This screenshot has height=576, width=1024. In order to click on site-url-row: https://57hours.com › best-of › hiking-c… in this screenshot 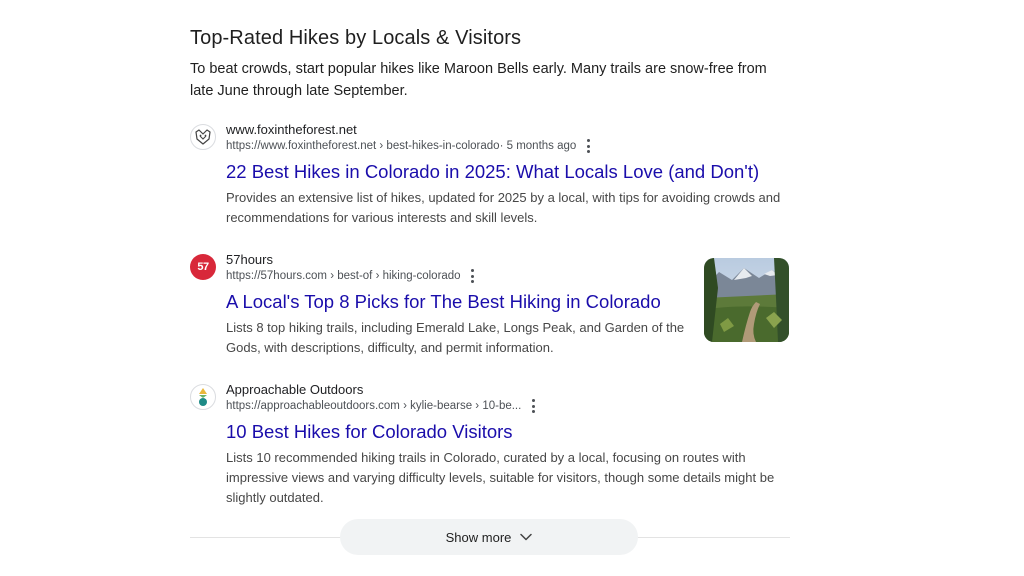, I will do `click(350, 276)`.